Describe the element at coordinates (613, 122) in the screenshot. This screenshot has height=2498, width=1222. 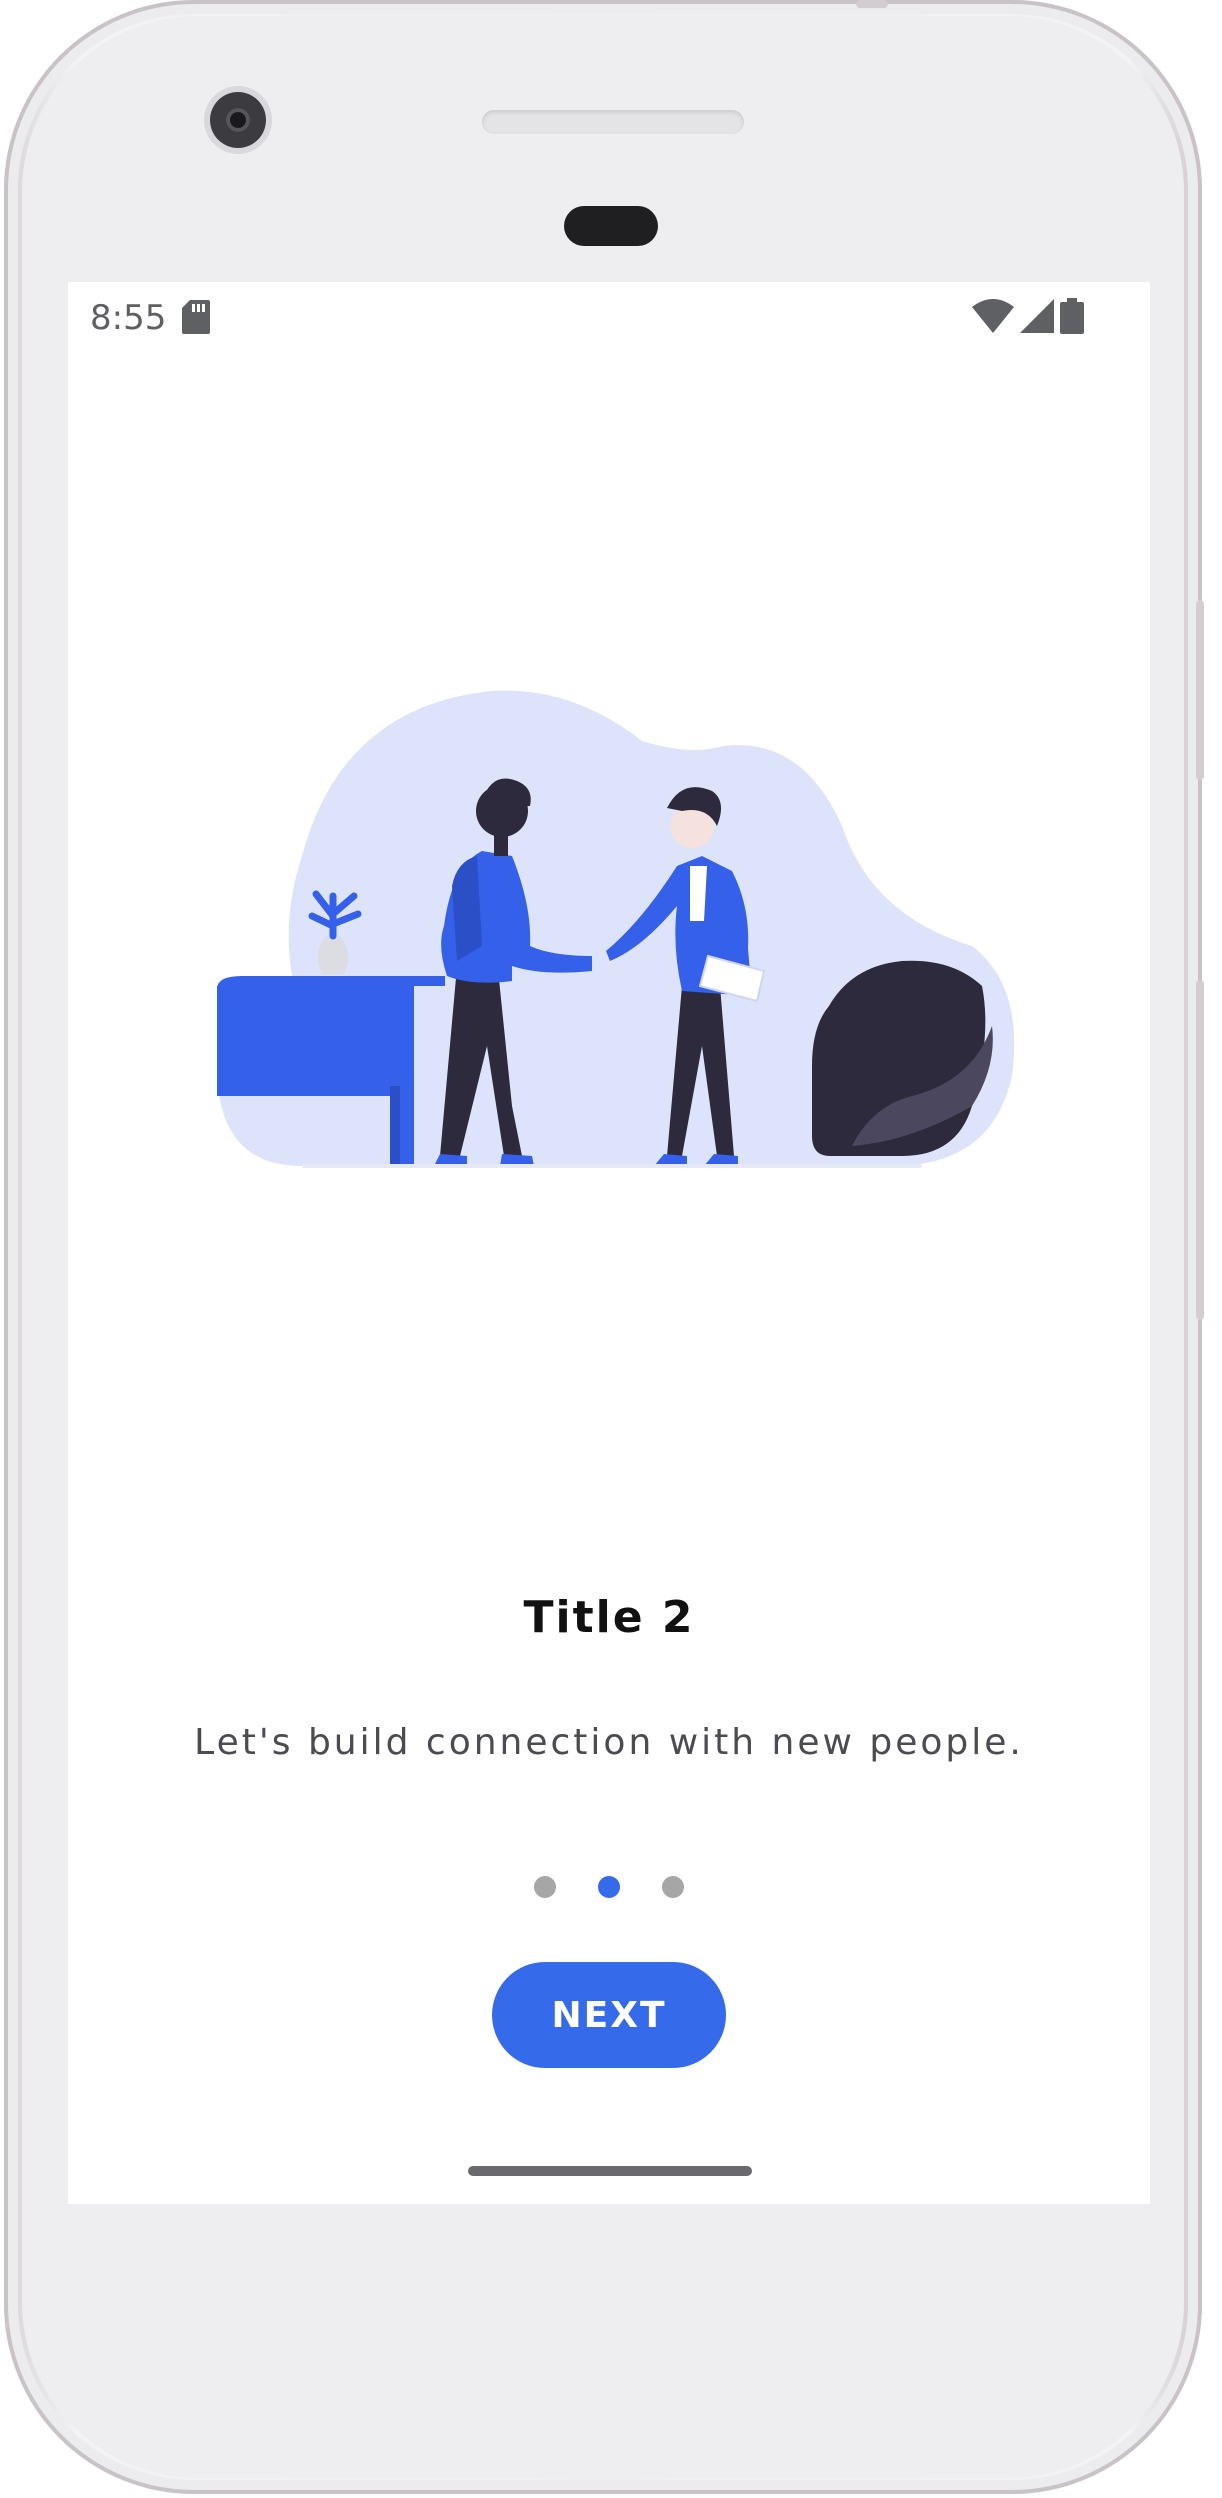
I see `earpiece-speaker` at that location.